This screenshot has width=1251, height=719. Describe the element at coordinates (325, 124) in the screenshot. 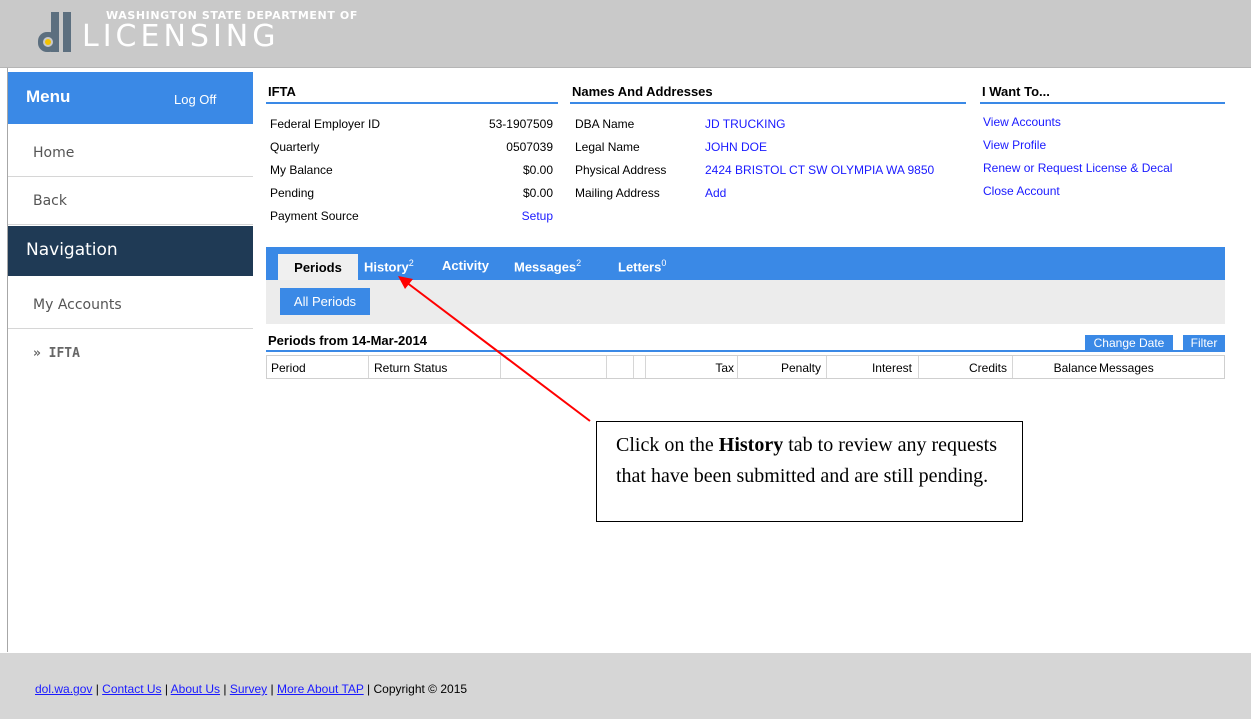

I see `field-label: Federal Employer ID` at that location.